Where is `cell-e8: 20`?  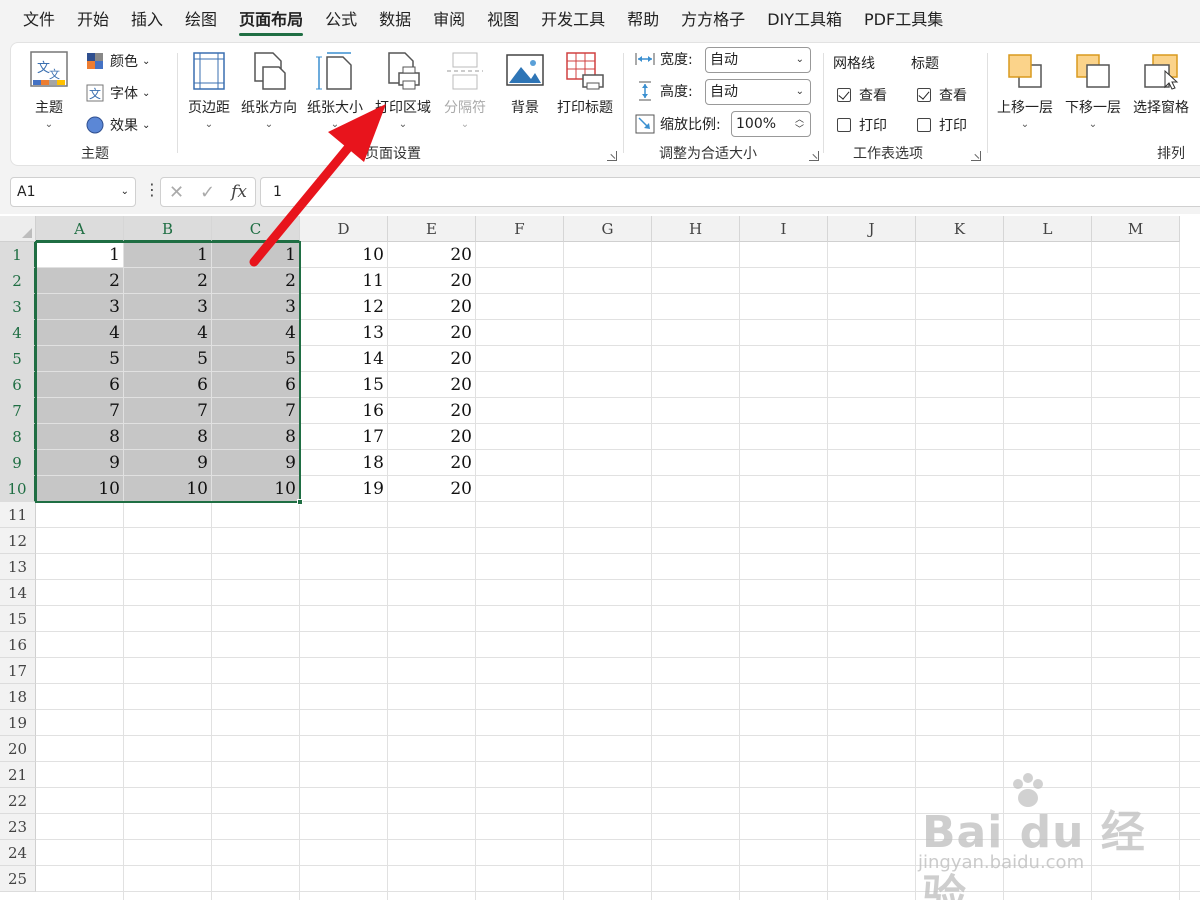
cell-e8: 20 is located at coordinates (432, 437).